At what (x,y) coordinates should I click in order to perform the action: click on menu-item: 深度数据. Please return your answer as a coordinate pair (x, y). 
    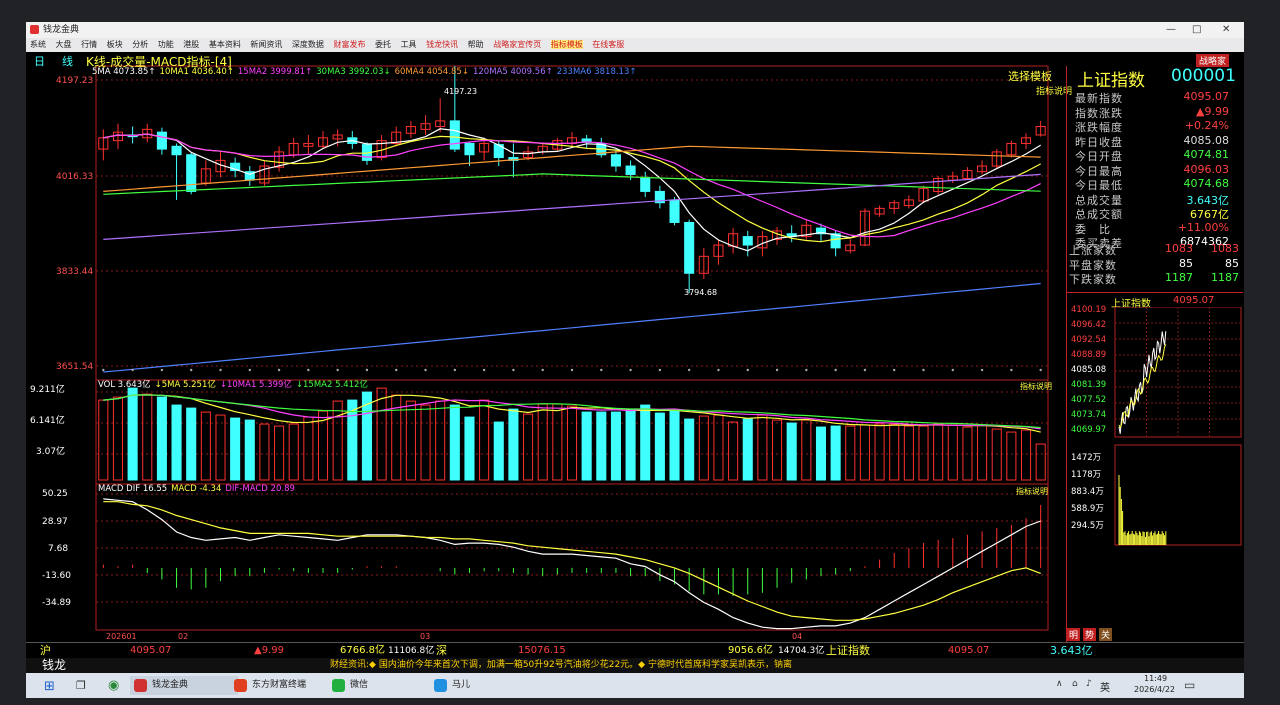
    Looking at the image, I should click on (308, 44).